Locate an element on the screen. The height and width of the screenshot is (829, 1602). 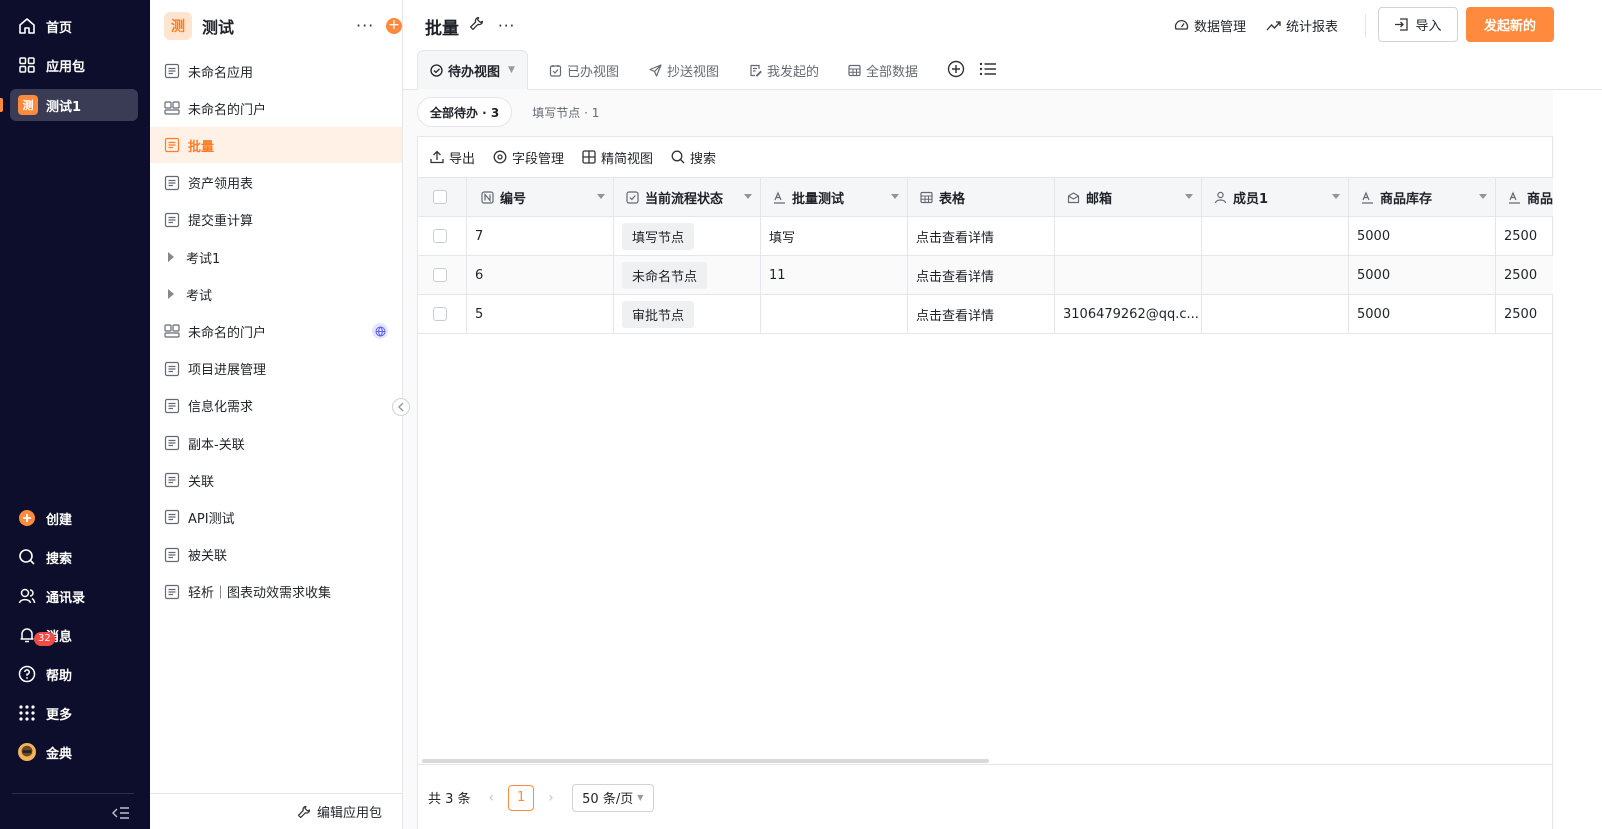
nav-create: 创建 is located at coordinates (74, 518).